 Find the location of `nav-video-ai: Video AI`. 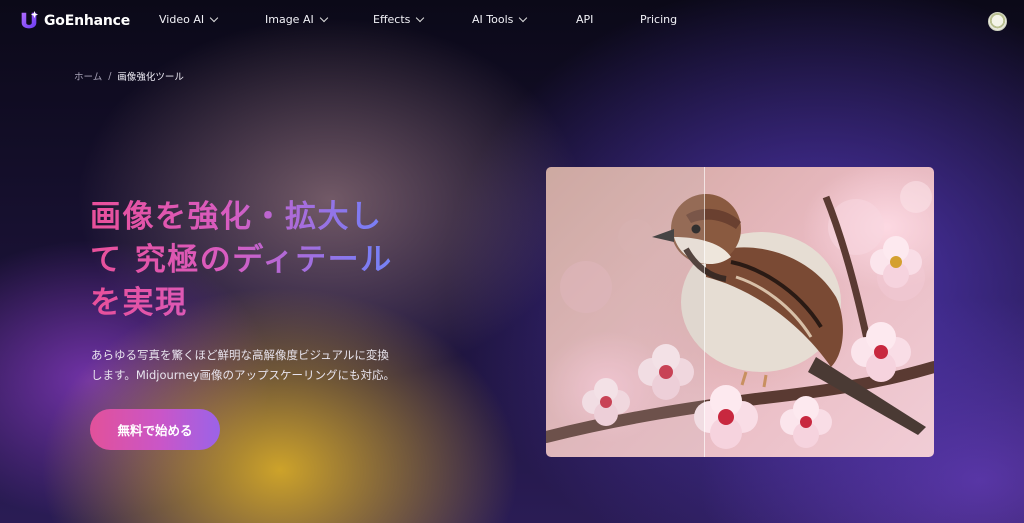

nav-video-ai: Video AI is located at coordinates (189, 19).